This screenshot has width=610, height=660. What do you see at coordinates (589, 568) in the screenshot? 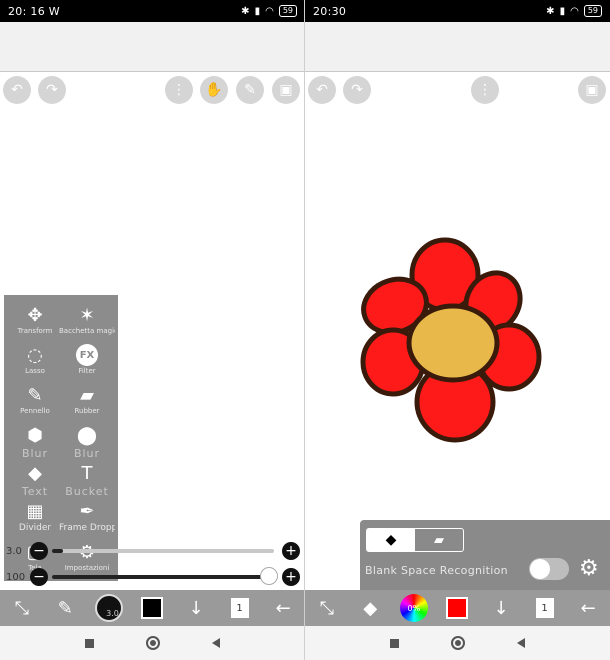
I see `gear-icon: ⚙` at bounding box center [589, 568].